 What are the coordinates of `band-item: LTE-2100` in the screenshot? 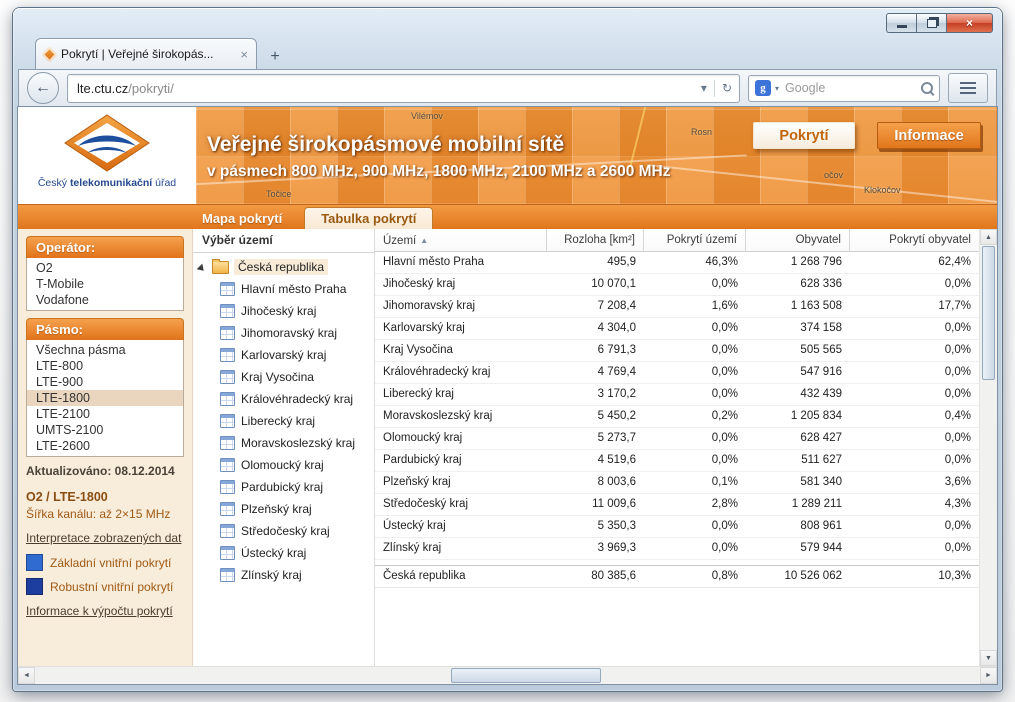 It's located at (105, 414).